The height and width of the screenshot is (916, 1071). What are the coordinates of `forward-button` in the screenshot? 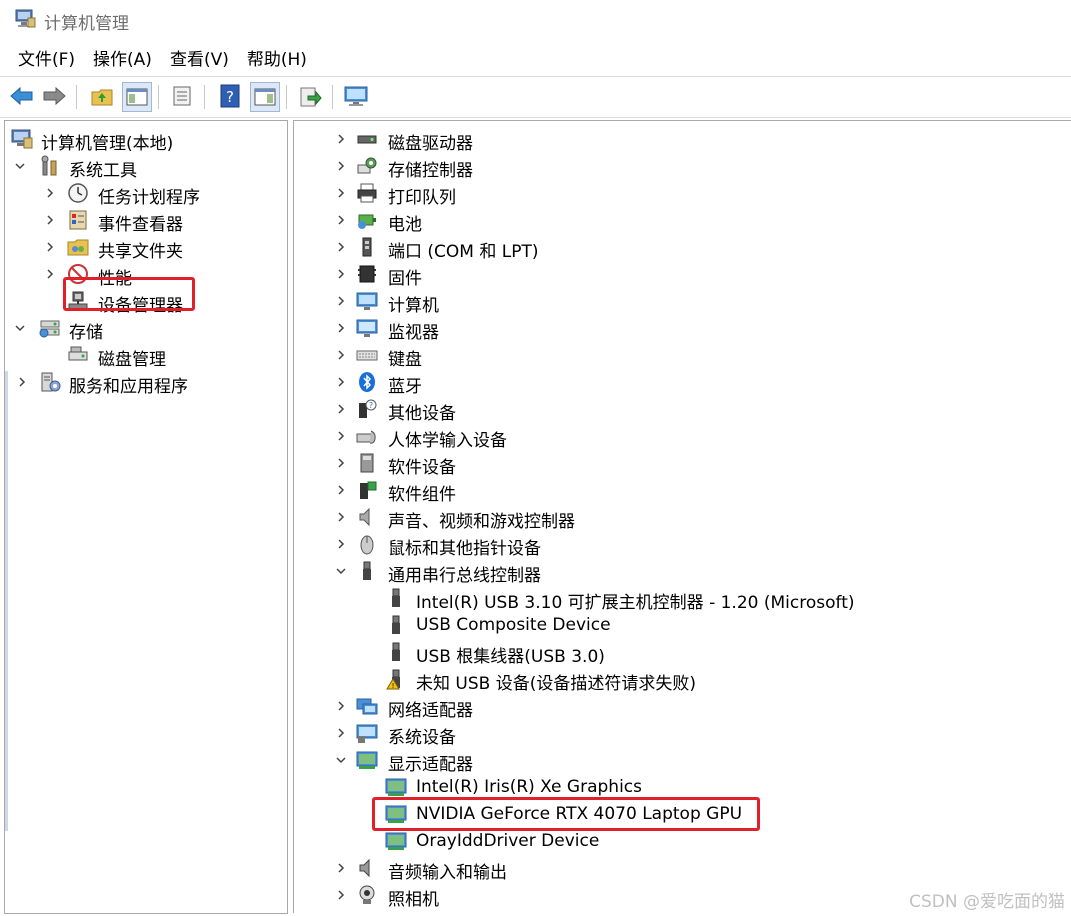 It's located at (54, 96).